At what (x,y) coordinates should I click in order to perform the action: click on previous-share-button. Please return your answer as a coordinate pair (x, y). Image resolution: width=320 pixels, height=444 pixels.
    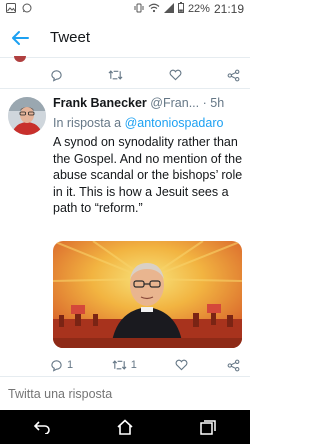
    Looking at the image, I should click on (233, 75).